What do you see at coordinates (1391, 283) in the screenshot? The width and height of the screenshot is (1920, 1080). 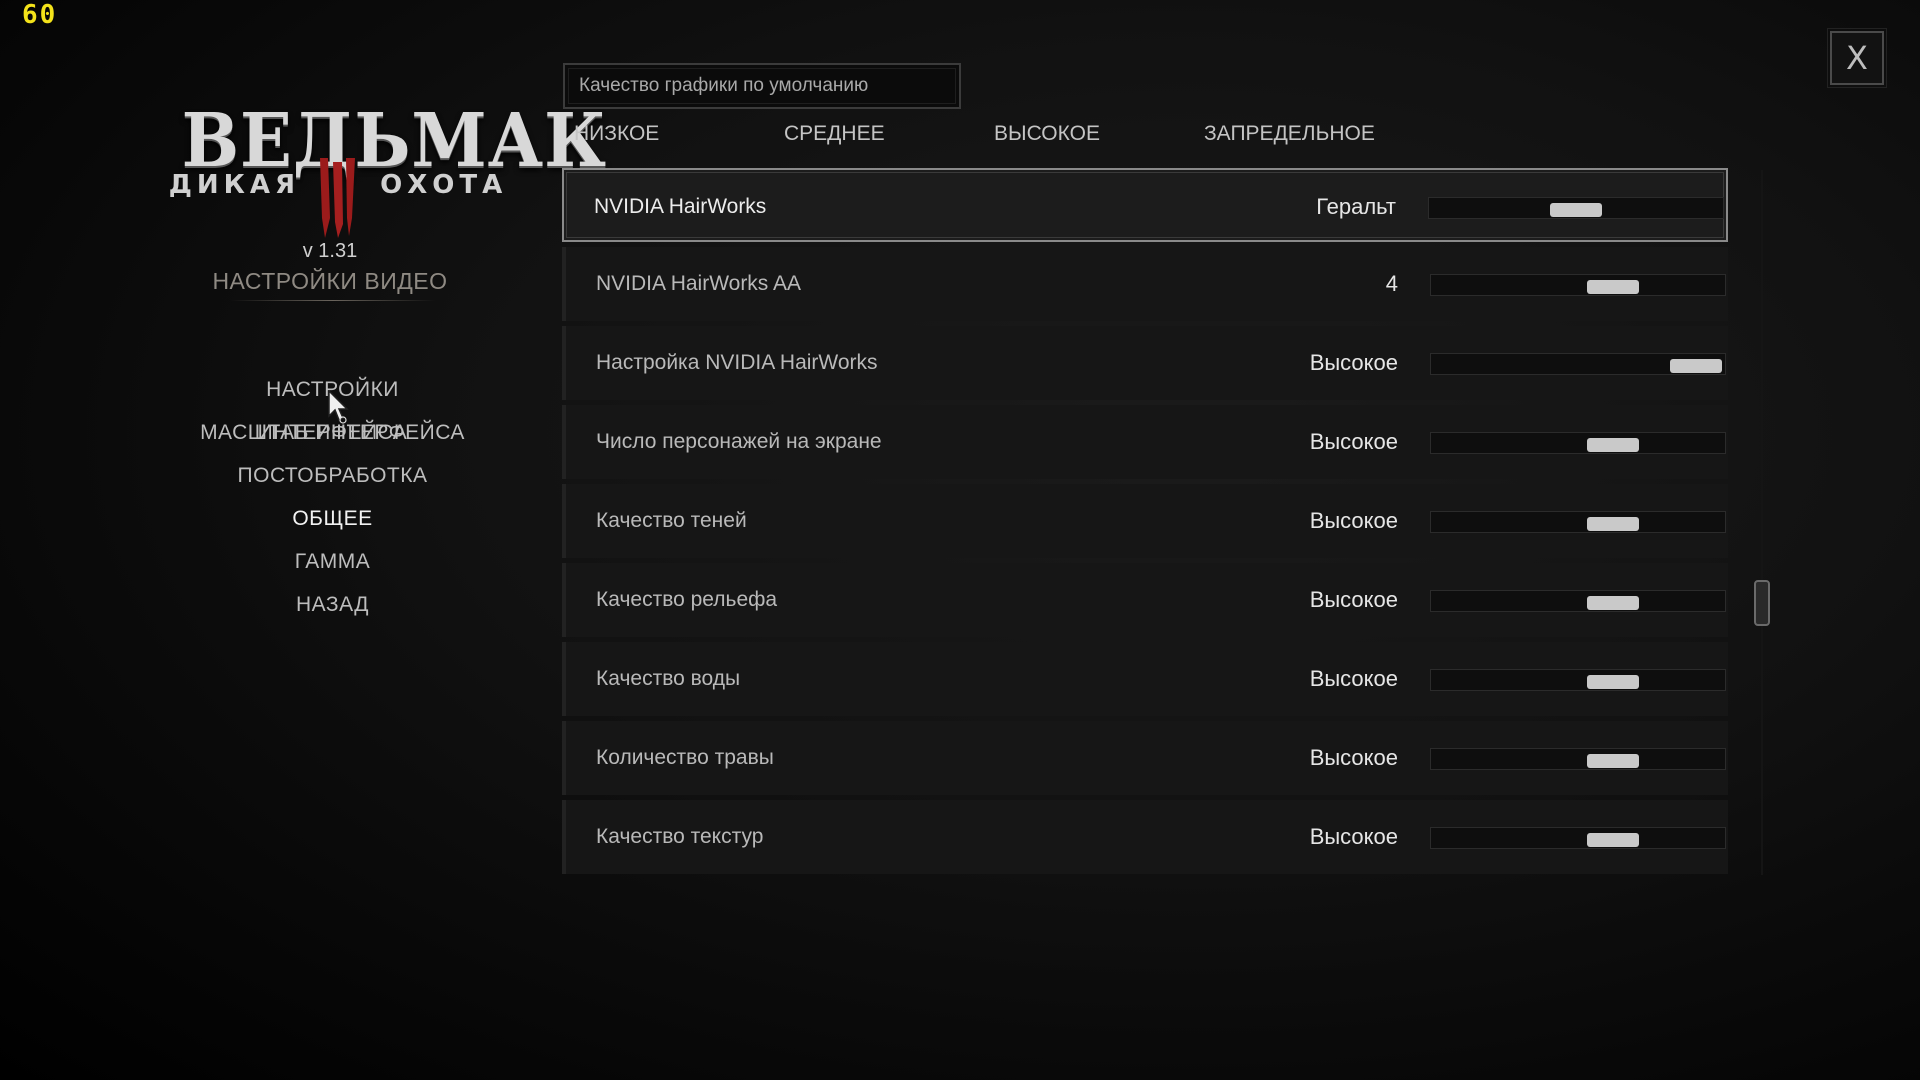 I see `setting-value: 4` at bounding box center [1391, 283].